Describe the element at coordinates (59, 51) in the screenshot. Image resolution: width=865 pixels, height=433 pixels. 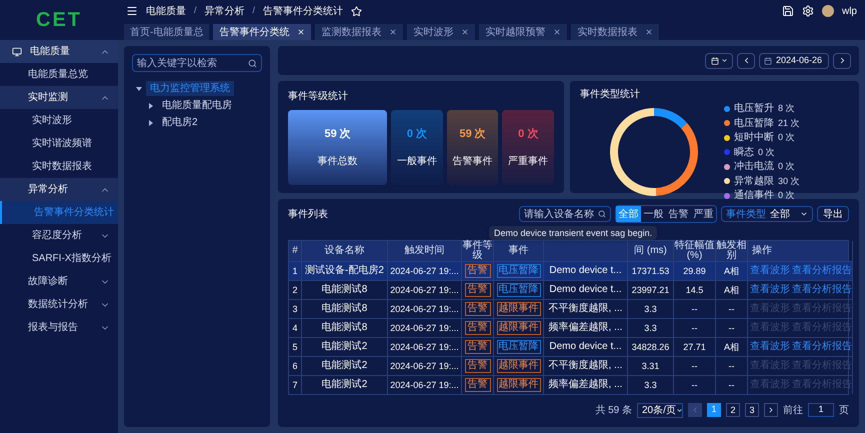
I see `sidebar-item: 电能质量` at that location.